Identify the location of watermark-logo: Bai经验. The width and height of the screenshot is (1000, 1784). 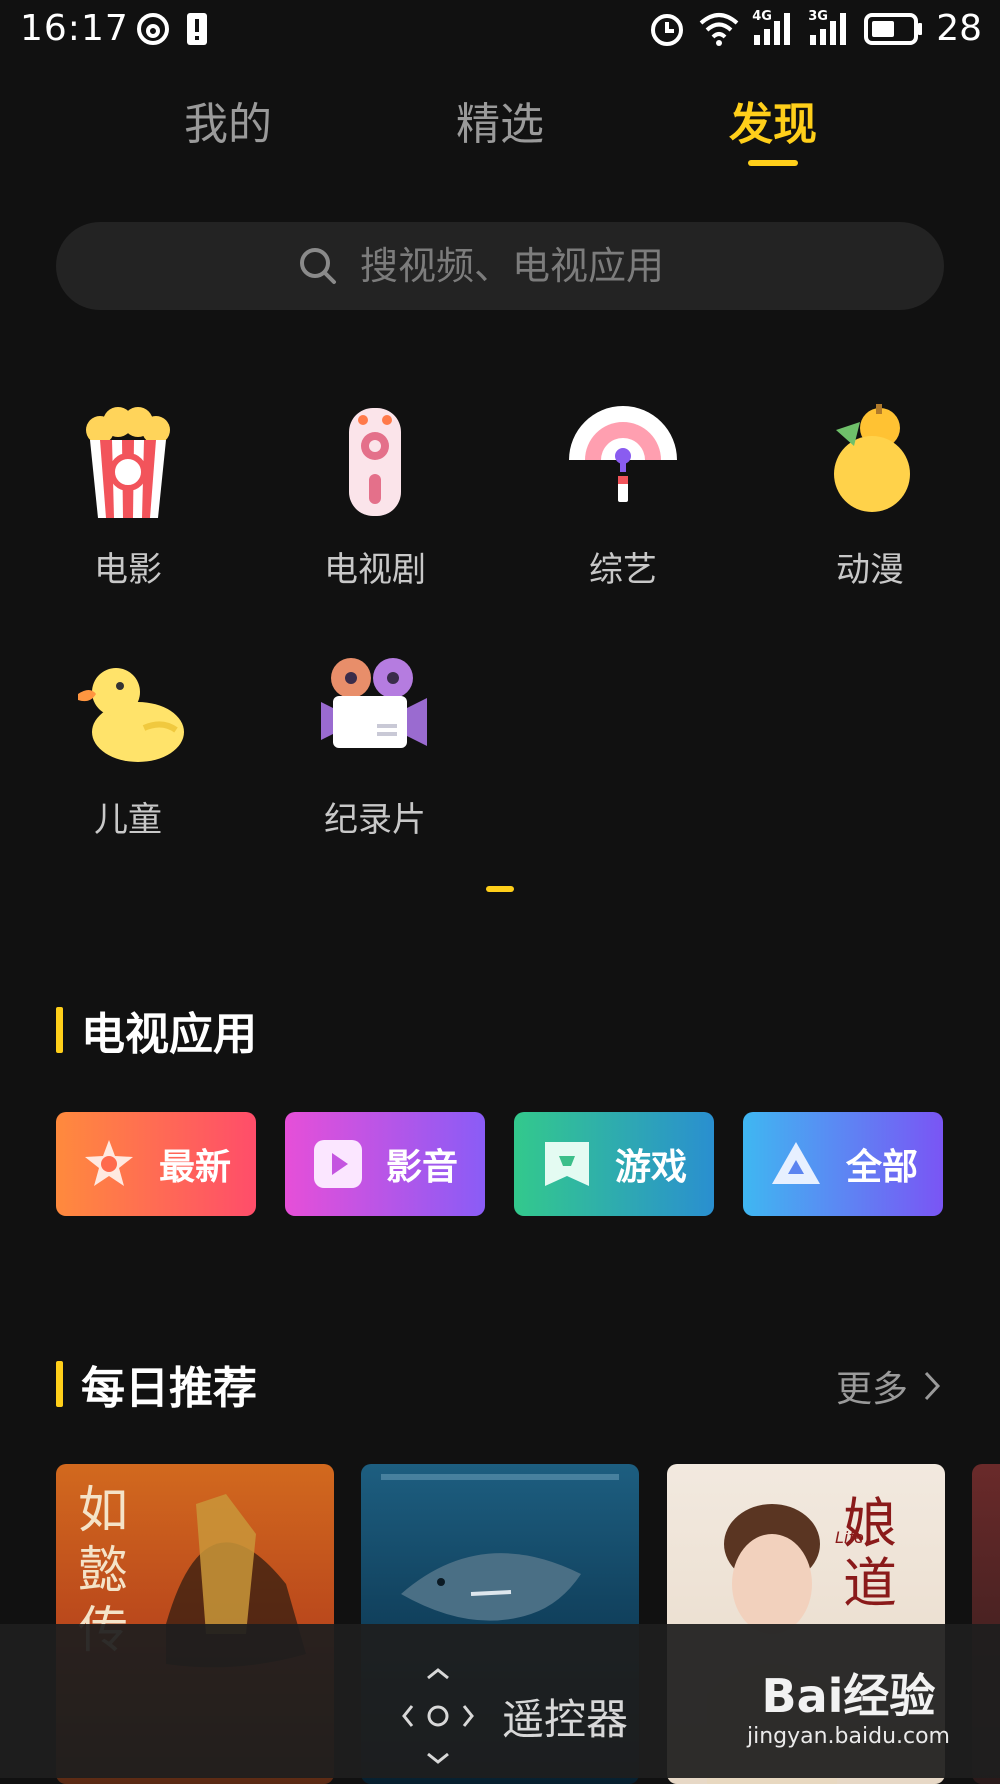
(848, 1696).